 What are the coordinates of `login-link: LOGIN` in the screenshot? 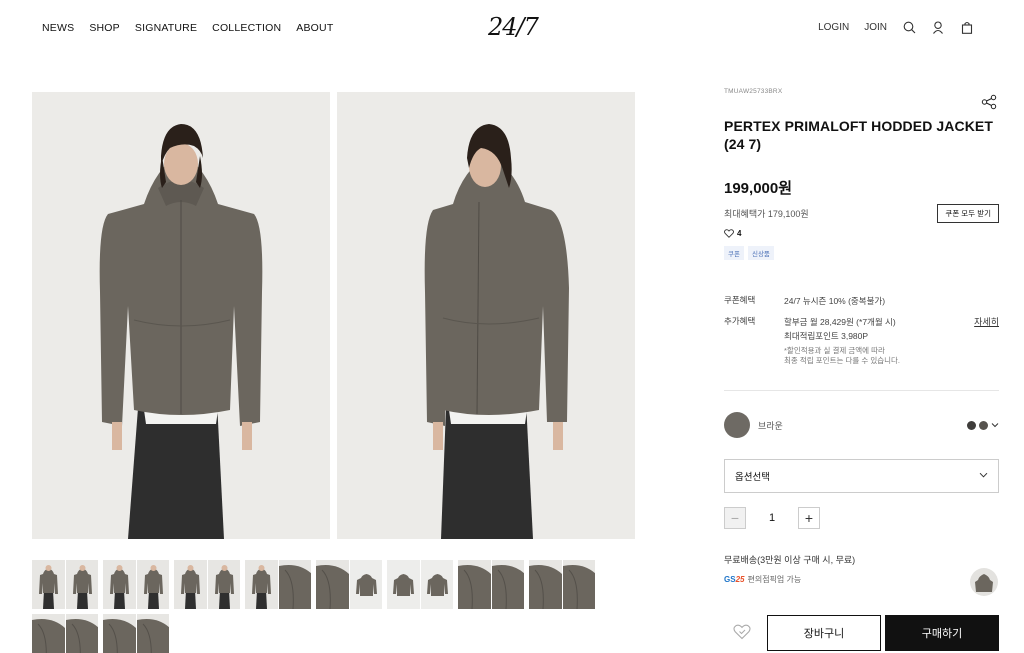 It's located at (833, 27).